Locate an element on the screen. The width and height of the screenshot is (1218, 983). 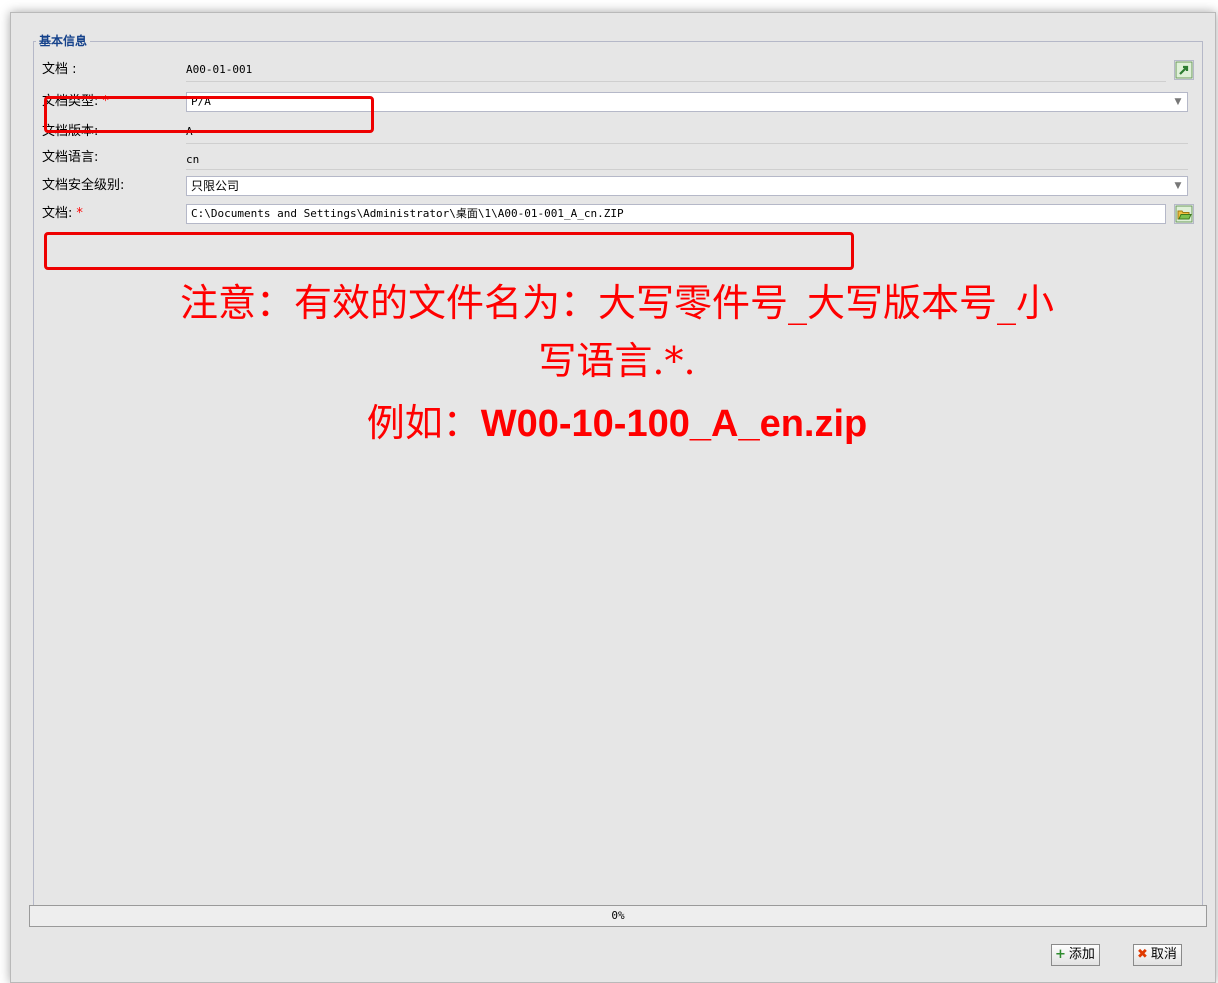
security-level-label: 文档安全级别: is located at coordinates (83, 185).